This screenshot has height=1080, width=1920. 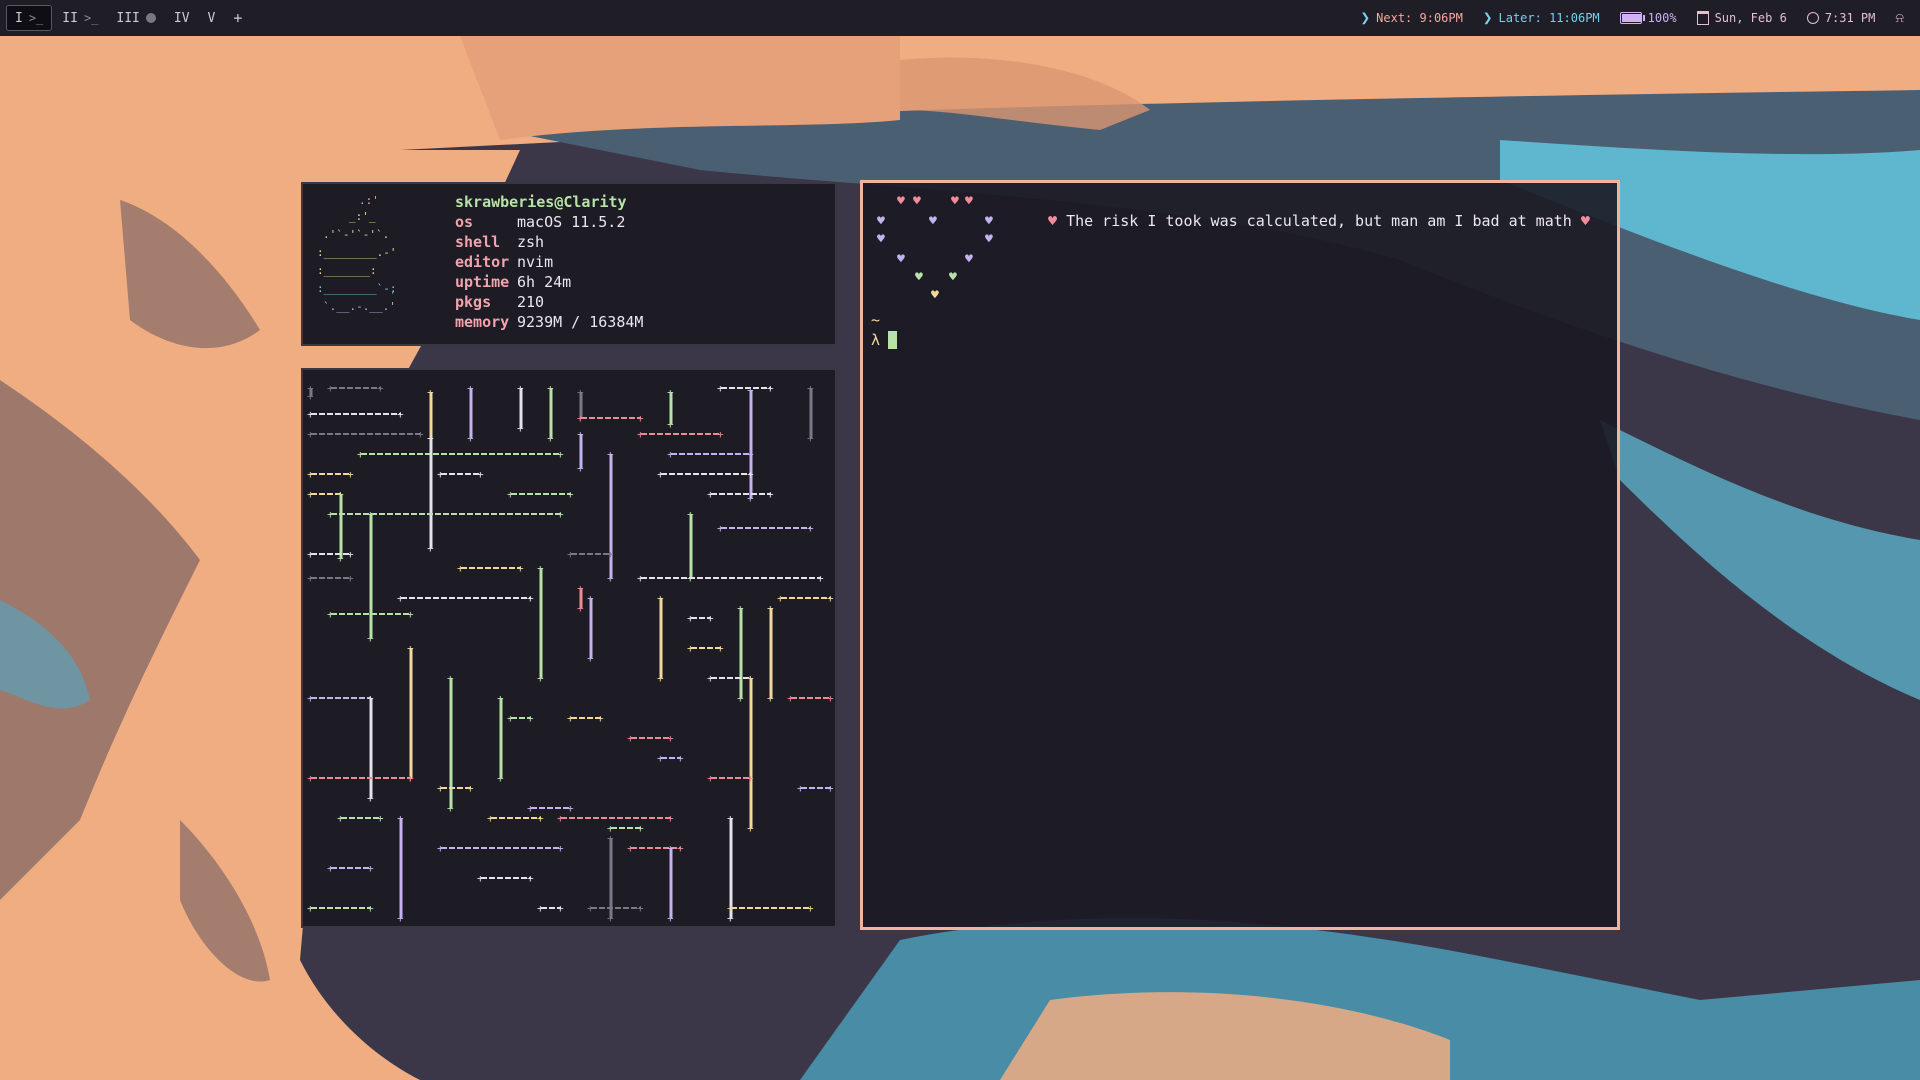 I want to click on terminal-icon: >_, so click(x=91, y=18).